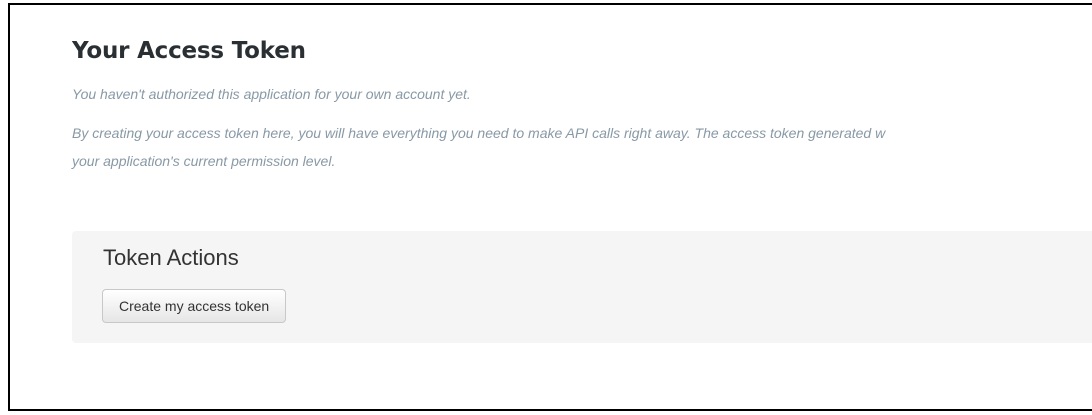  I want to click on token-actions-title: Token Actions, so click(171, 257).